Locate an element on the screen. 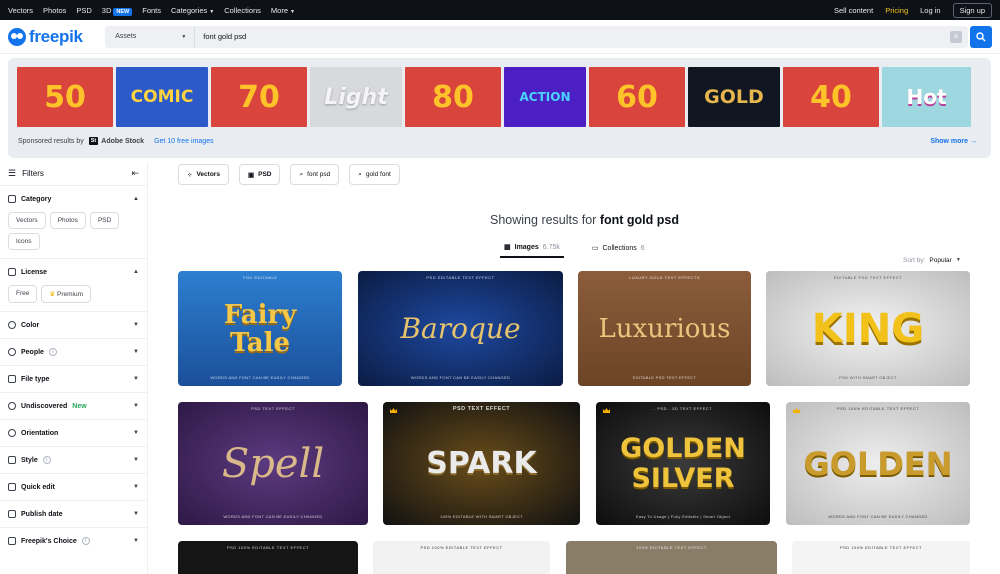 The image size is (1000, 574). sponsored-label: Sponsored results by is located at coordinates (51, 141).